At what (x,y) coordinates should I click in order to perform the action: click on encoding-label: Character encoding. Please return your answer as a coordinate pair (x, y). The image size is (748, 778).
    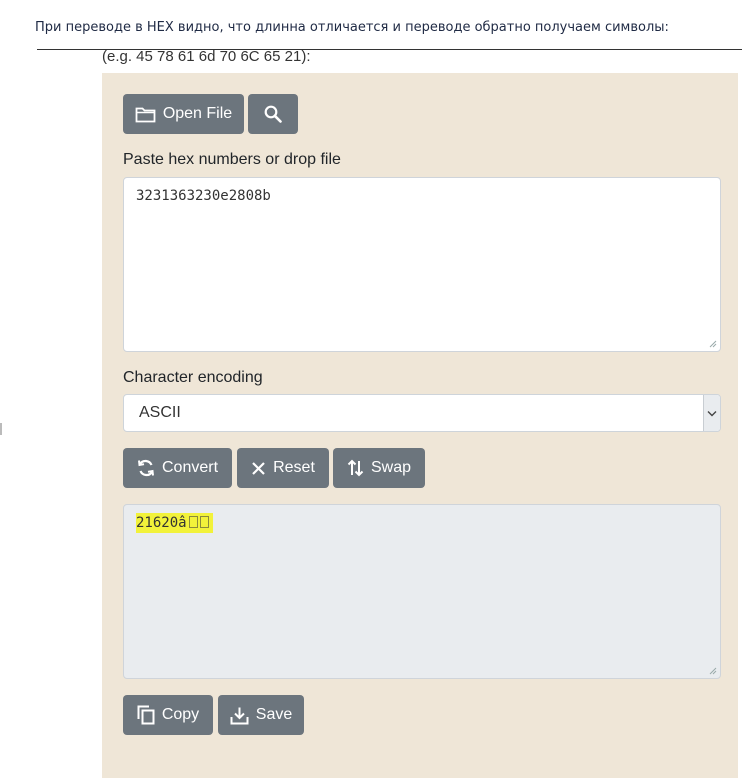
    Looking at the image, I should click on (193, 377).